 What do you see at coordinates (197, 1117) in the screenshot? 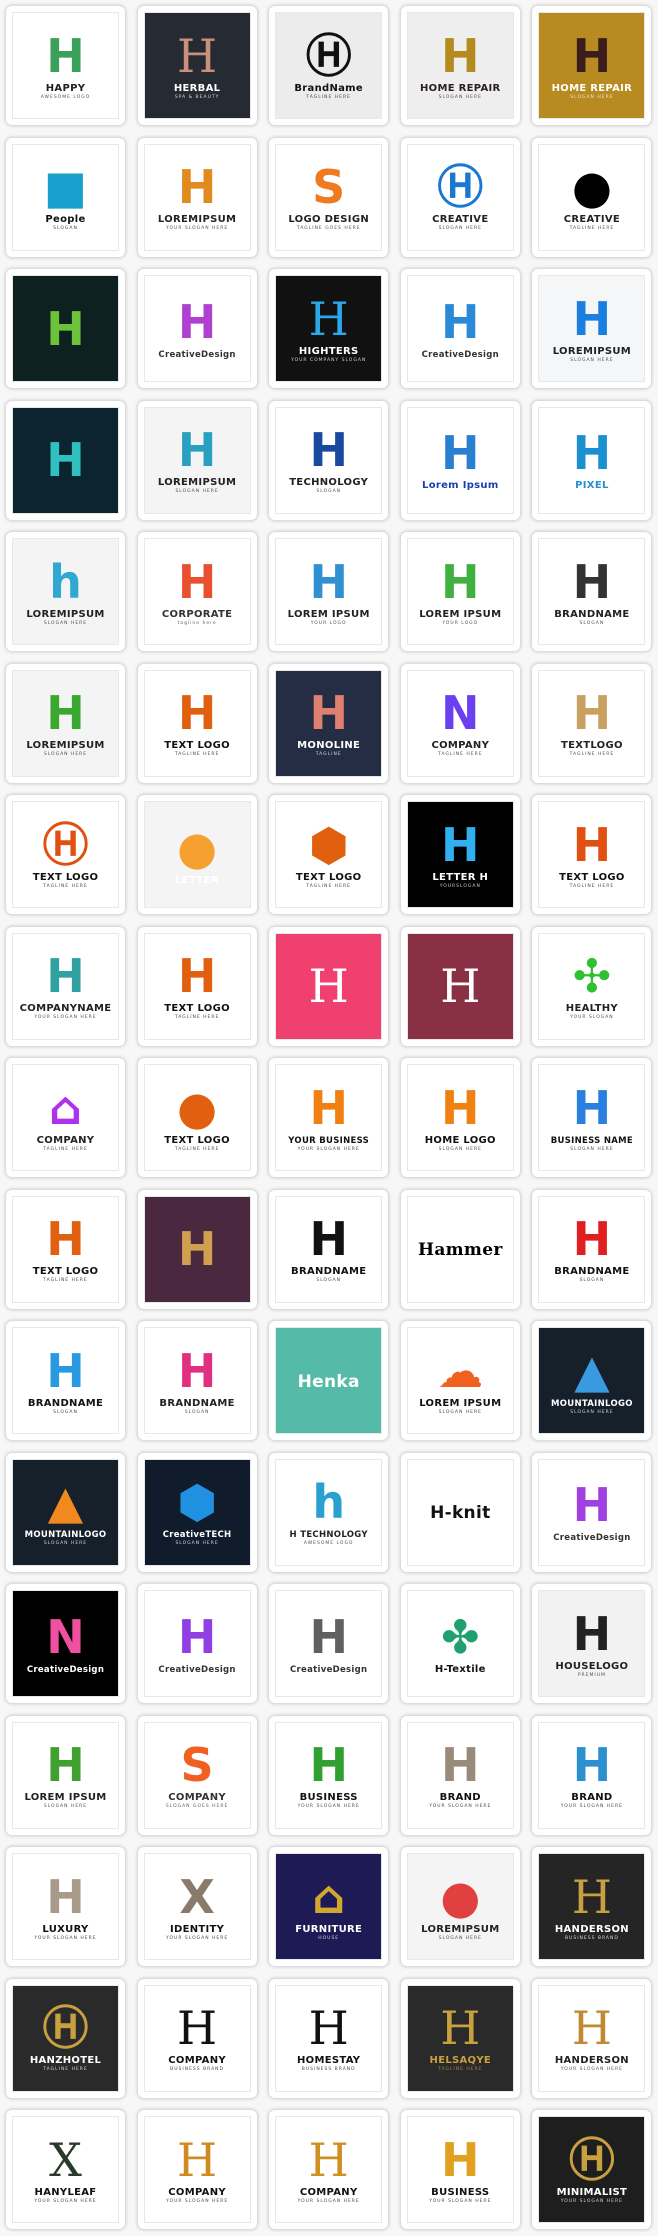
I see `logo-card: ● TEXT LOGO TAGLINE HERE` at bounding box center [197, 1117].